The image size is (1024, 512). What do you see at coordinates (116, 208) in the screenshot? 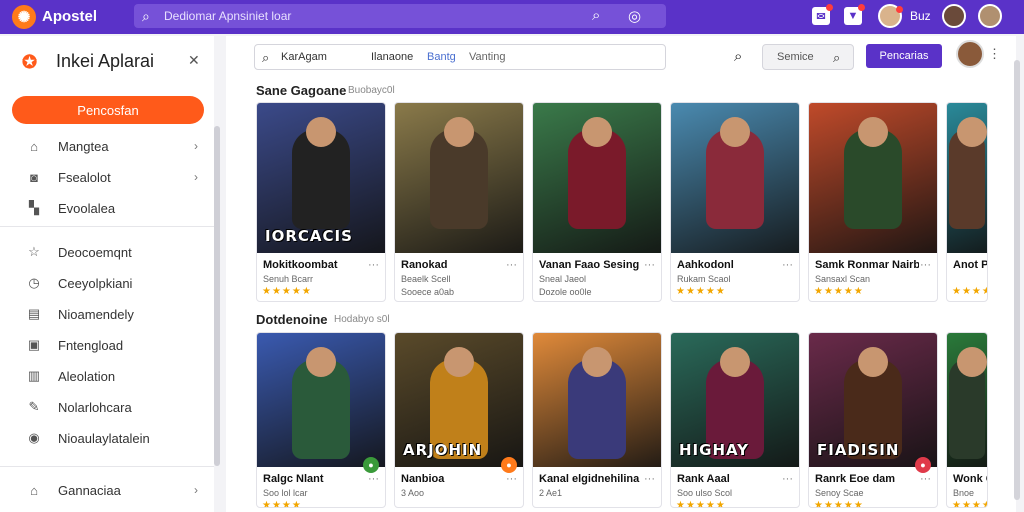
I see `sidebar-item-3: ▚ Evoolalea` at bounding box center [116, 208].